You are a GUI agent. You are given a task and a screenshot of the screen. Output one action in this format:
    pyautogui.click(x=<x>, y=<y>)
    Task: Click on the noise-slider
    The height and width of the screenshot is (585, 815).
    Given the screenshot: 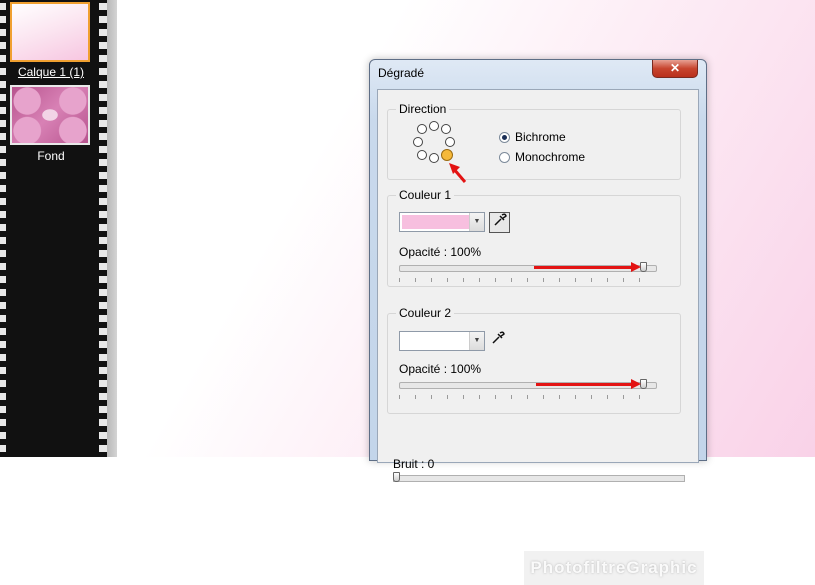 What is the action you would take?
    pyautogui.click(x=539, y=478)
    